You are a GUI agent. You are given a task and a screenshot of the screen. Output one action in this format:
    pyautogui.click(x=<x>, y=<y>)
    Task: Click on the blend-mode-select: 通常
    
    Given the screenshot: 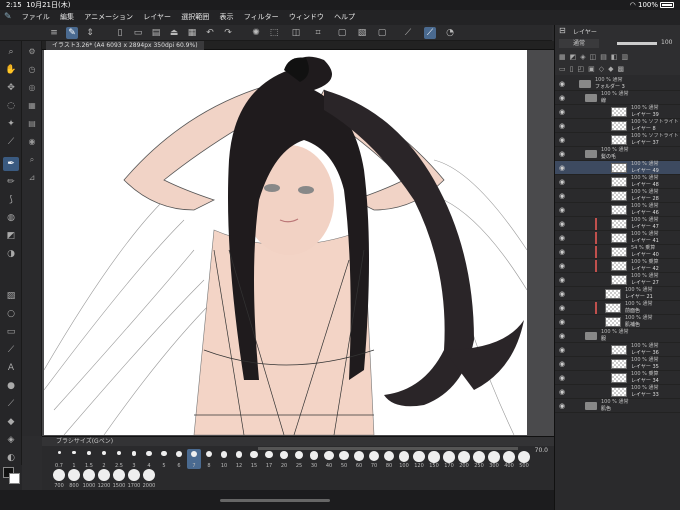 What is the action you would take?
    pyautogui.click(x=579, y=43)
    